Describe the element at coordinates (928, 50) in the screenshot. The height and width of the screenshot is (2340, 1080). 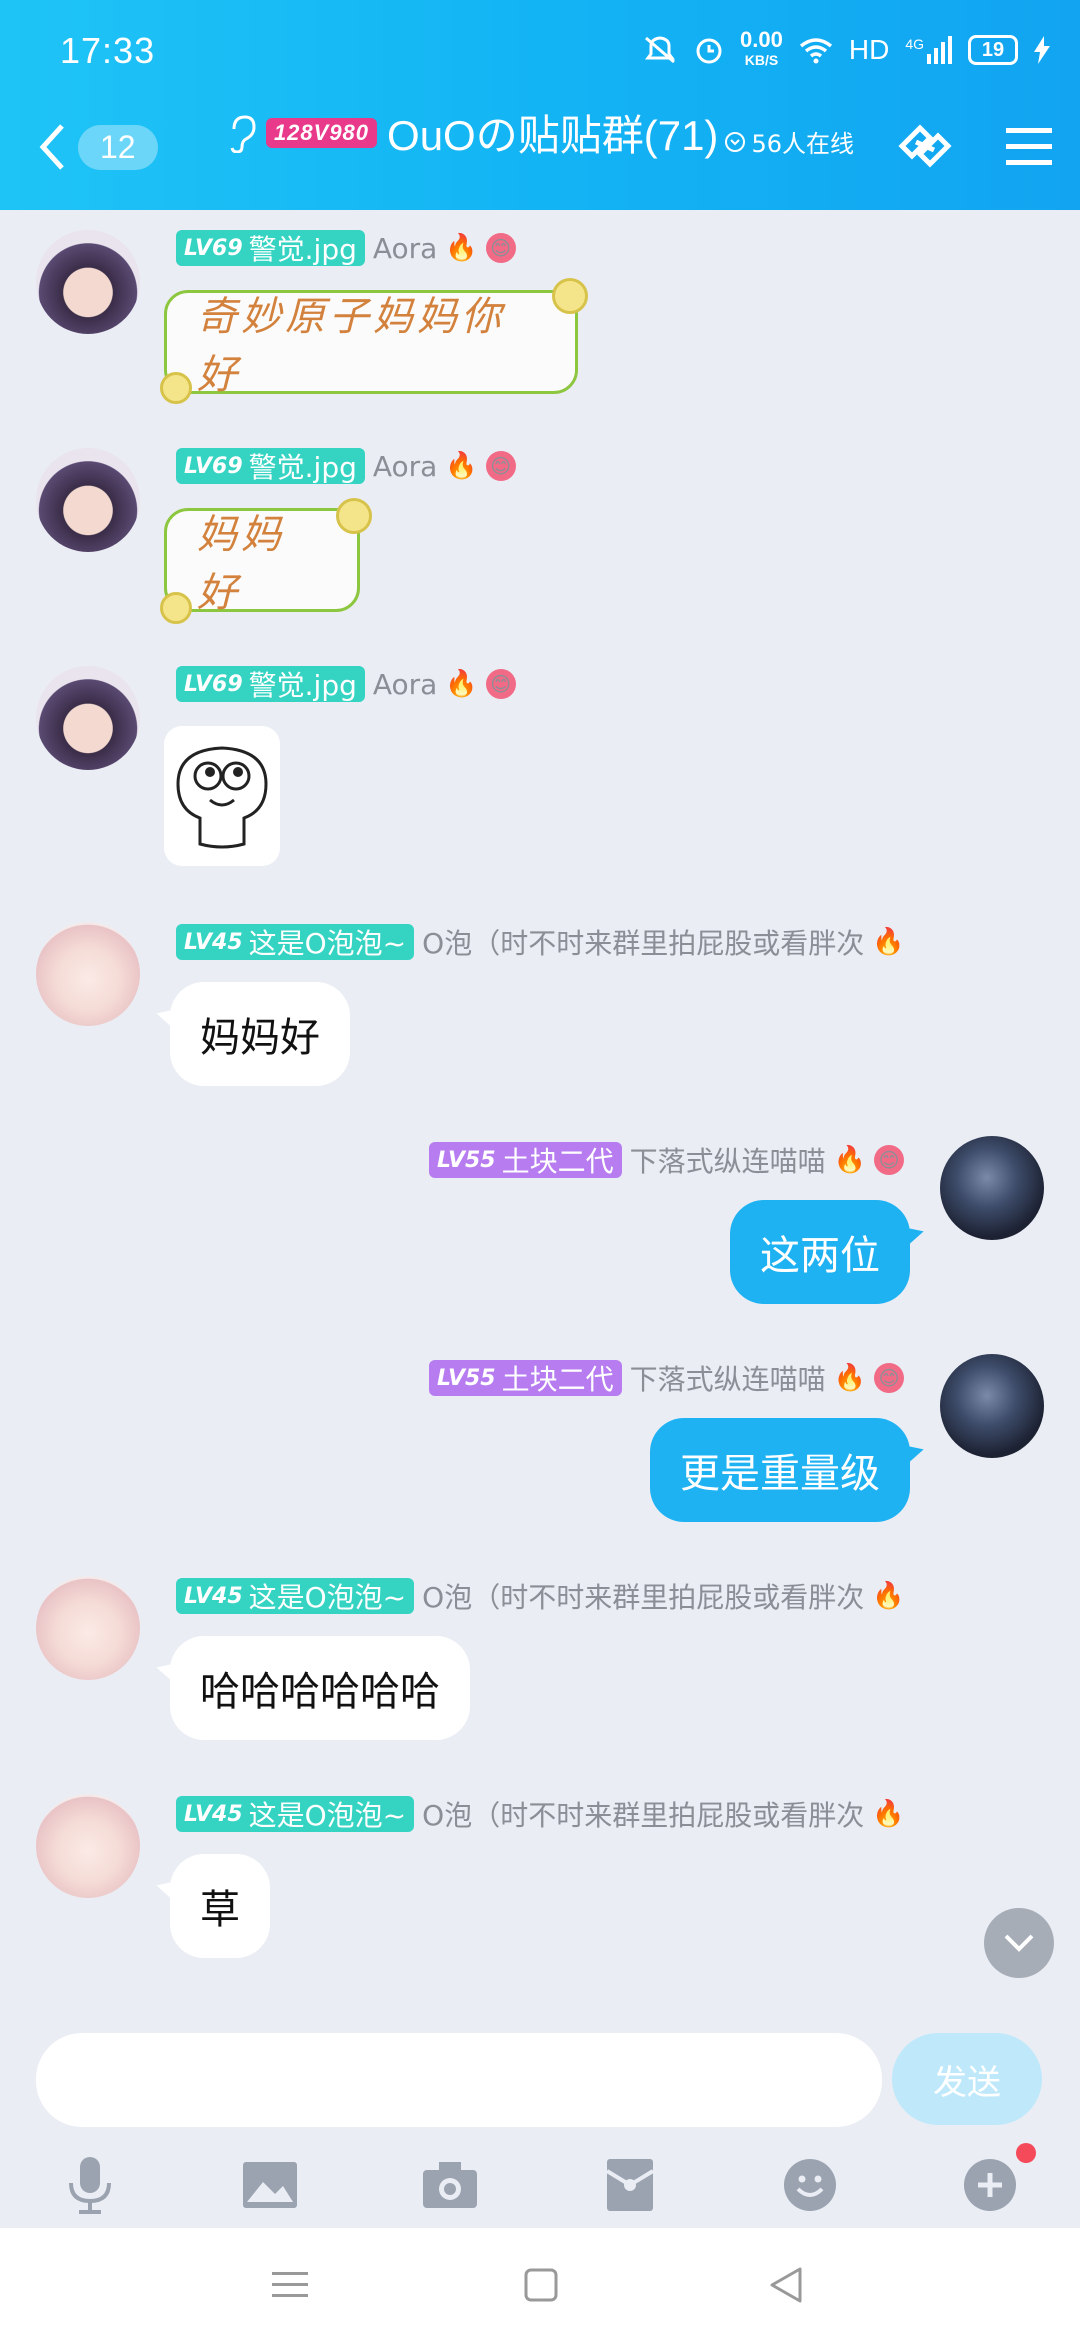
I see `signal-icon: 4G` at that location.